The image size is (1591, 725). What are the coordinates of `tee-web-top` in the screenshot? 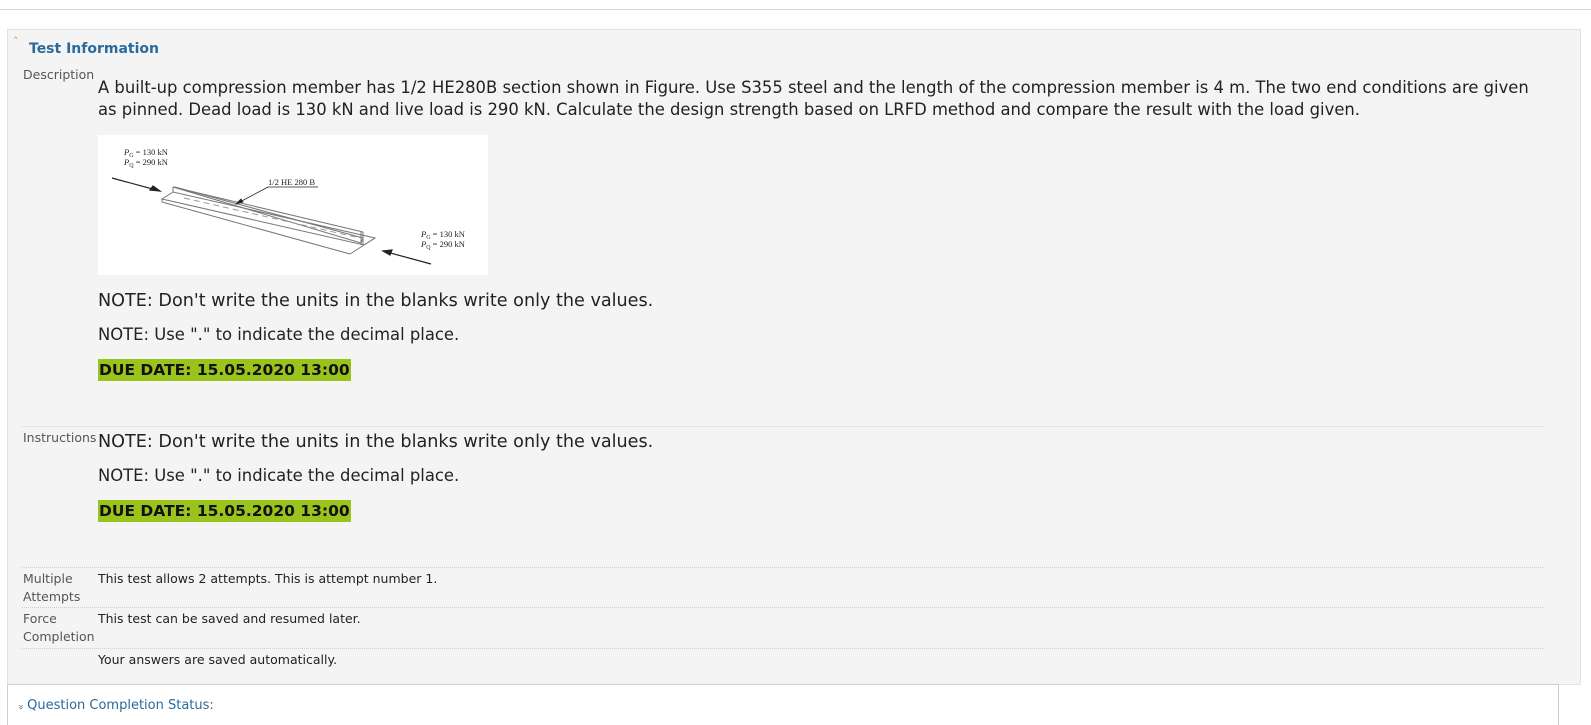 It's located at (268, 215).